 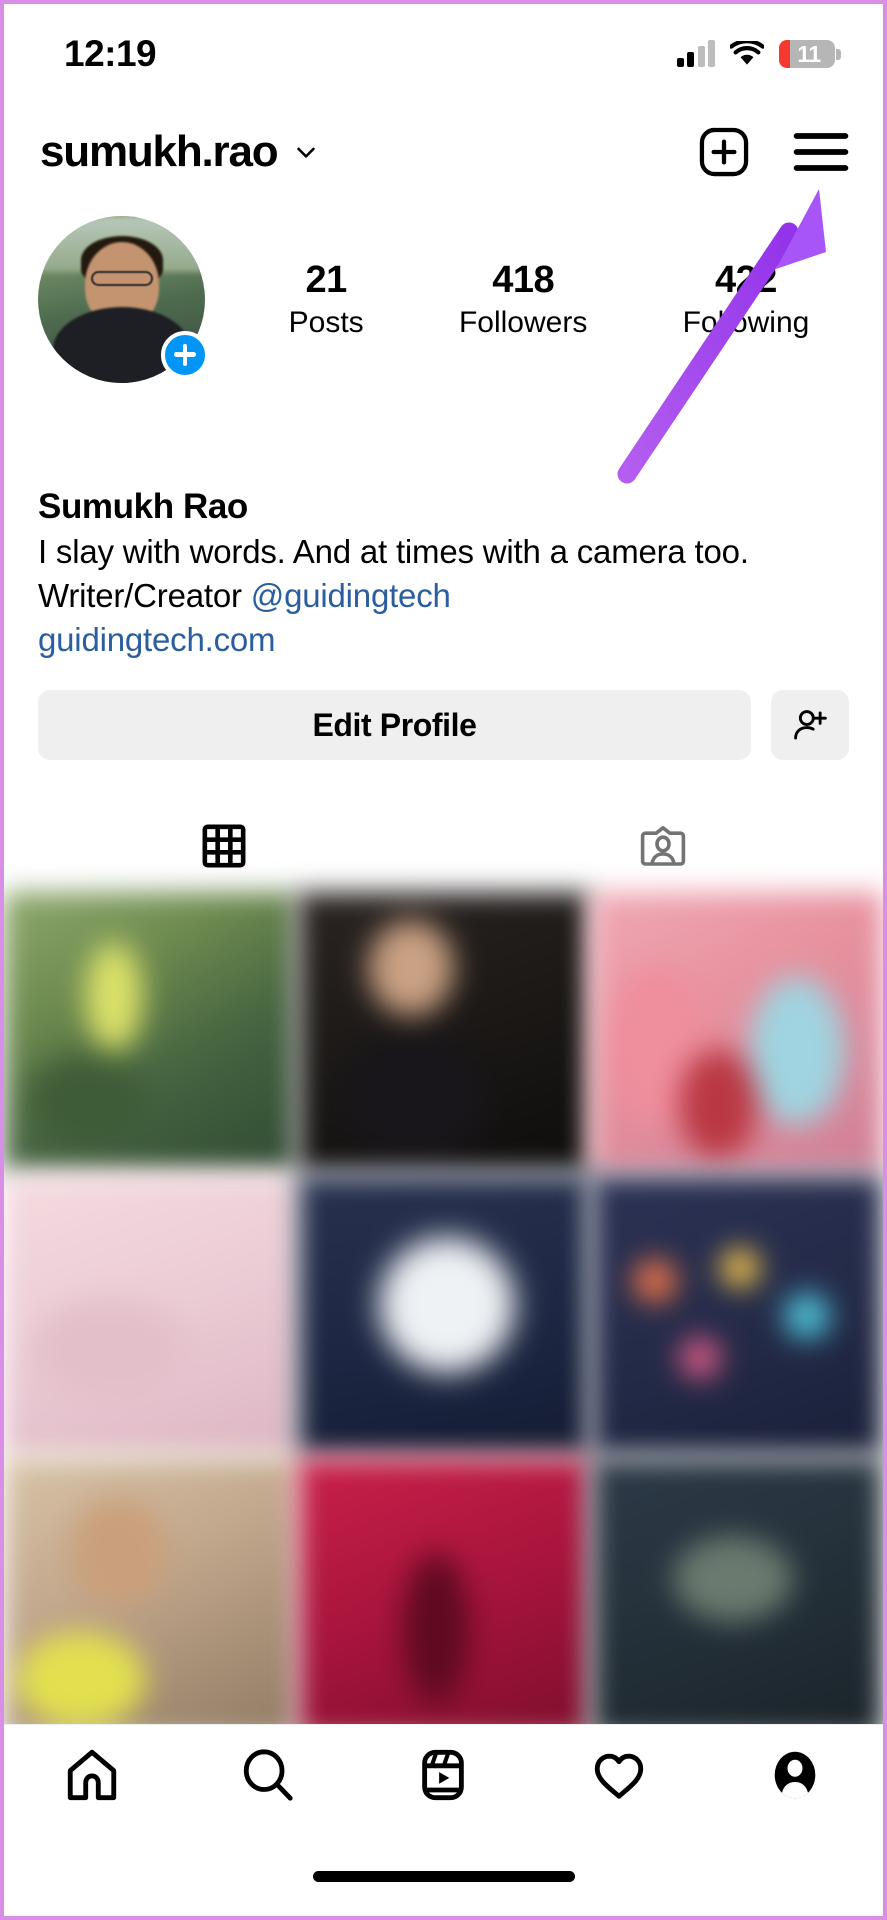 I want to click on home-icon, so click(x=92, y=1774).